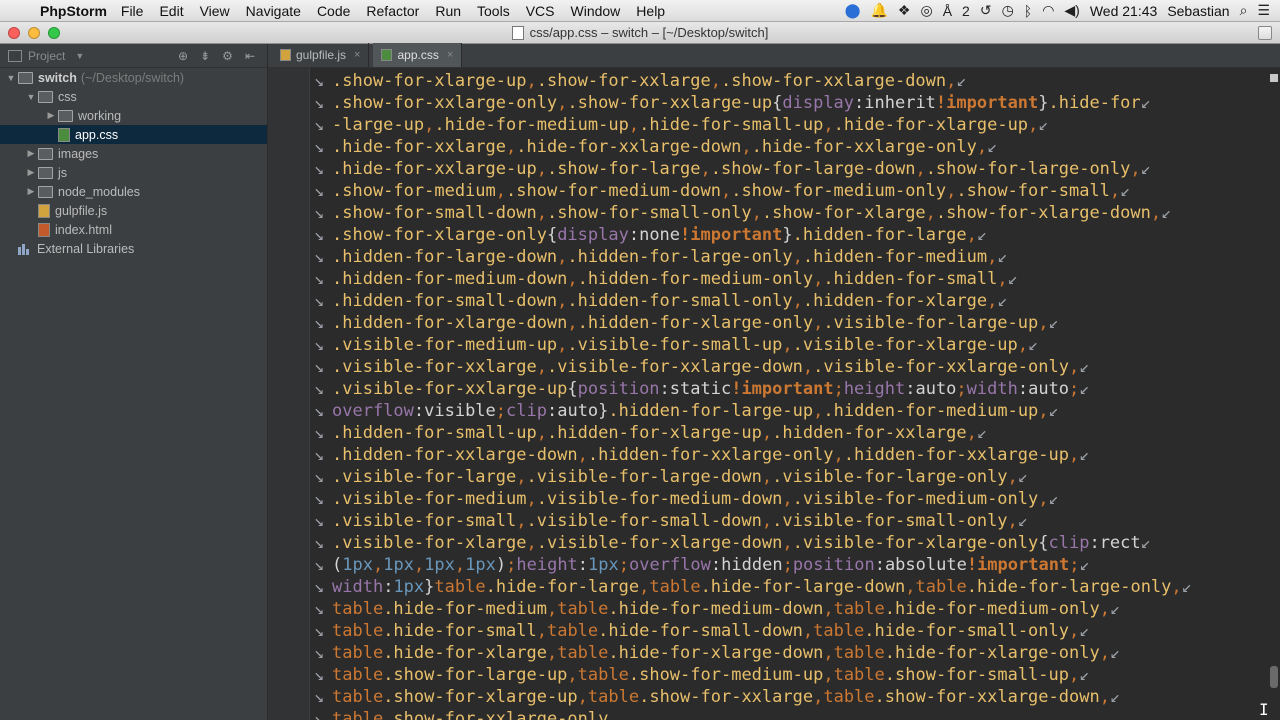 The width and height of the screenshot is (1280, 720). I want to click on scroll-from-source-icon: ⊕, so click(183, 56).